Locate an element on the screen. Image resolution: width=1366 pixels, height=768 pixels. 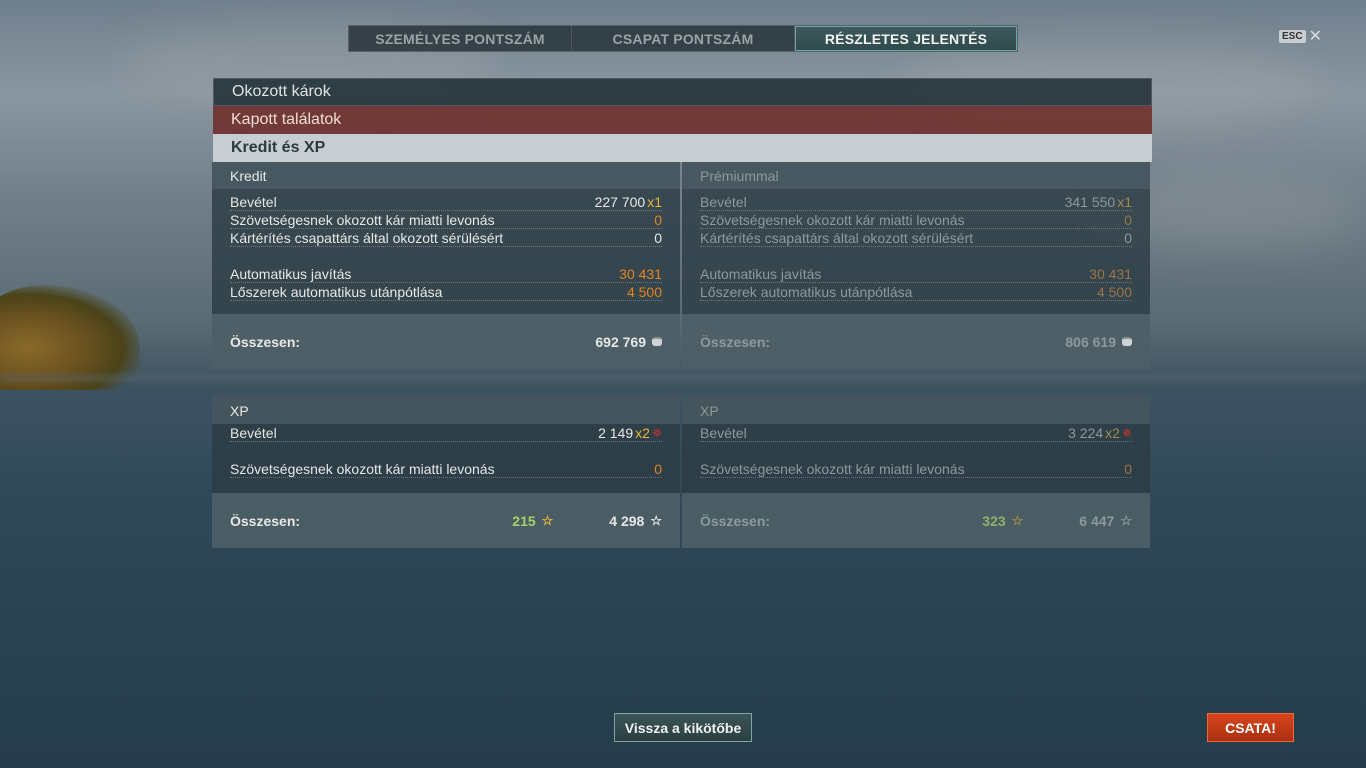
credit-panel-title: Kredit is located at coordinates (446, 175).